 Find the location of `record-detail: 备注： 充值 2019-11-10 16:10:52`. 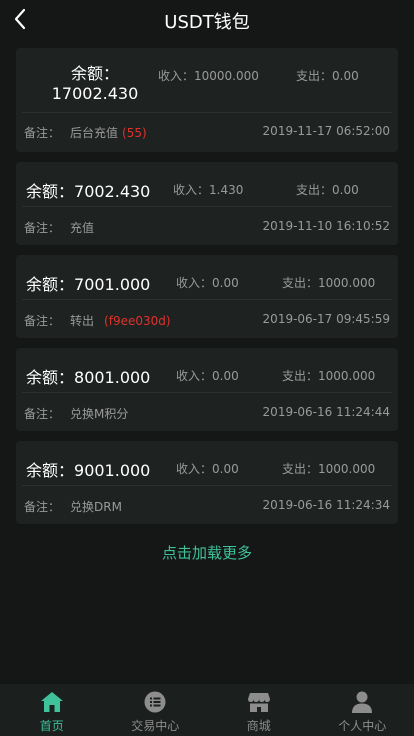

record-detail: 备注： 充值 2019-11-10 16:10:52 is located at coordinates (207, 226).